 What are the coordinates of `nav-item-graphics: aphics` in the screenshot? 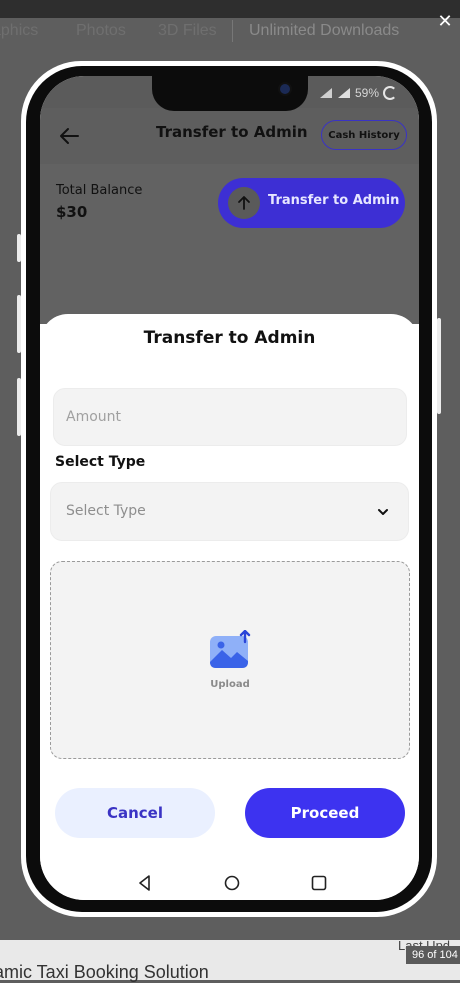 It's located at (19, 31).